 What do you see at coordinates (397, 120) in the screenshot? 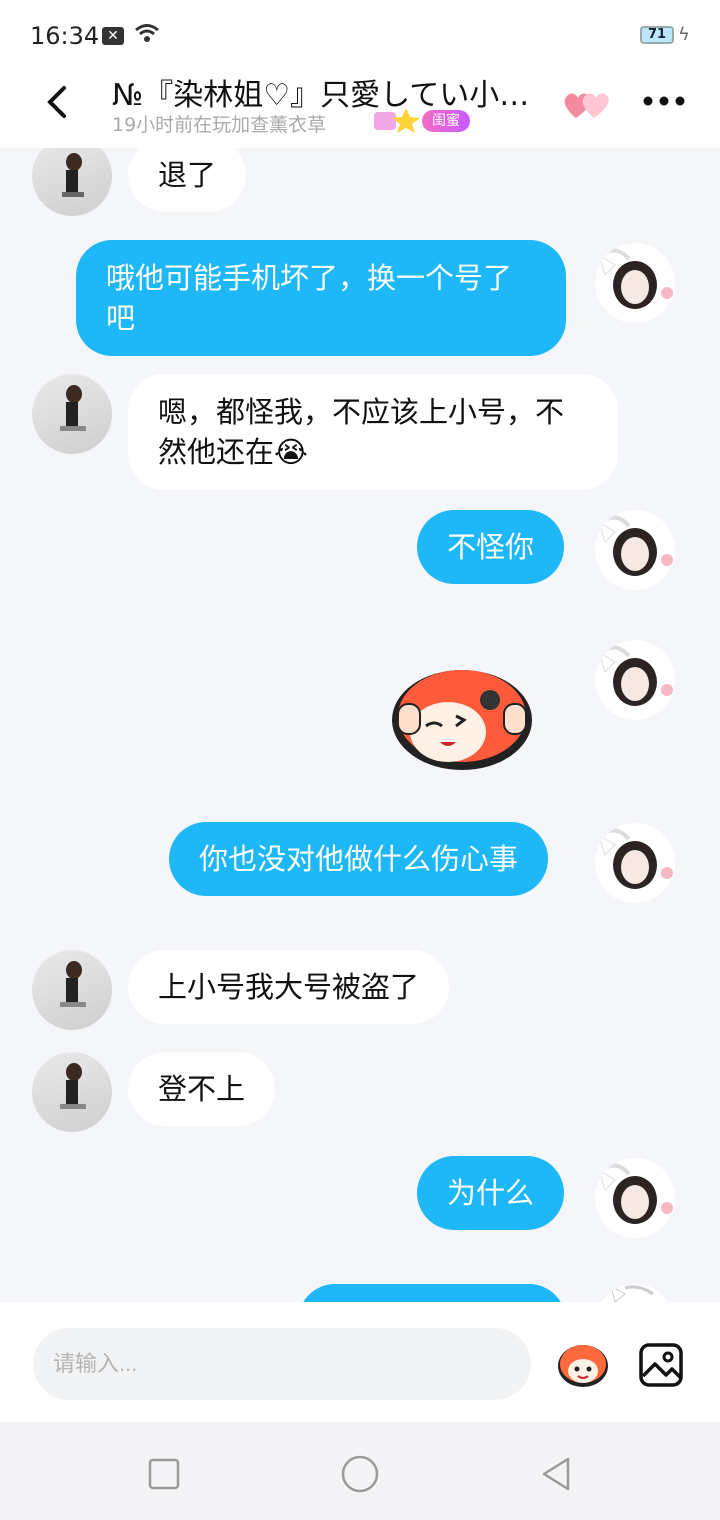
I see `star-badge-icon` at bounding box center [397, 120].